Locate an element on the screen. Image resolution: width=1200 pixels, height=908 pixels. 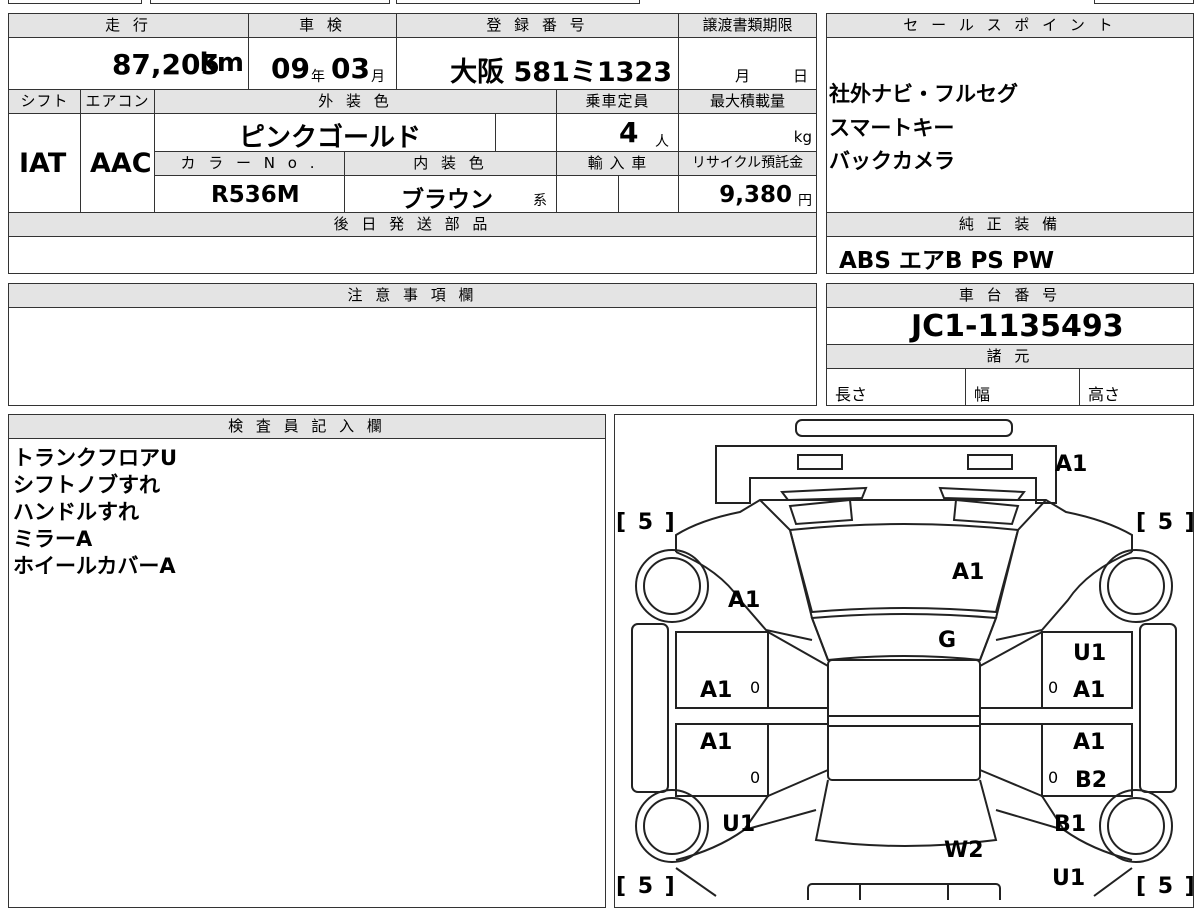
genuine-equipment-cell: ABS エアB PS PW is located at coordinates (1010, 255).